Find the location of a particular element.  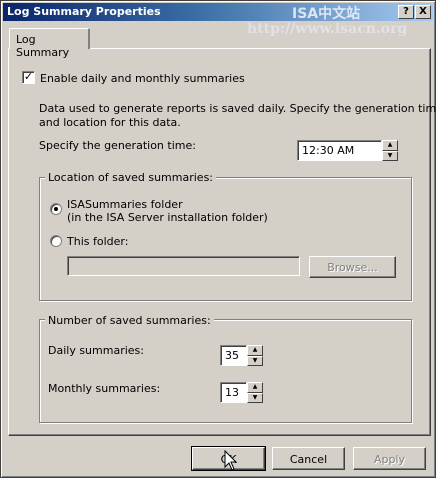

daily-summaries-spinner: ▲ ▼ is located at coordinates (255, 355).